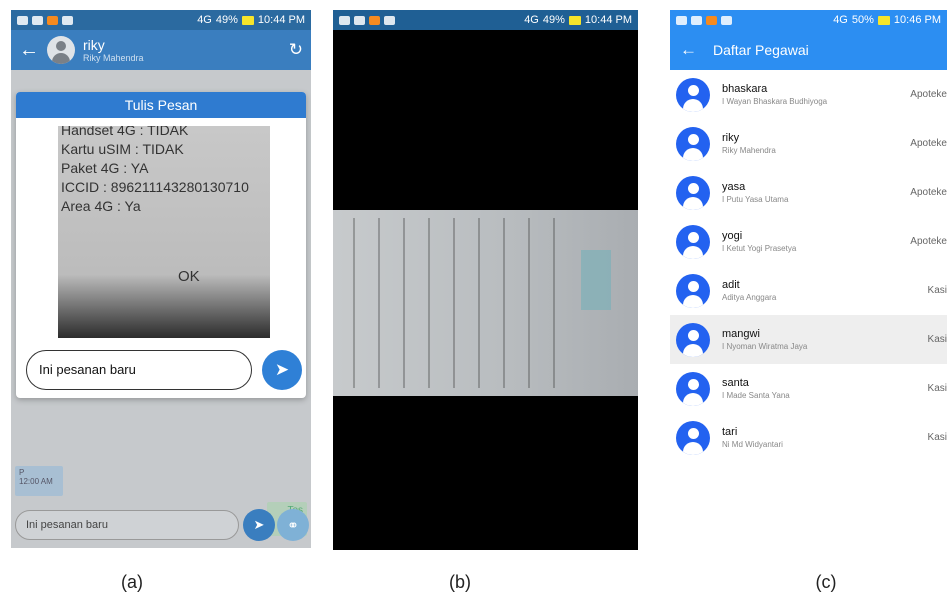 The image size is (947, 602). I want to click on dialog-send-button: ➤, so click(282, 370).